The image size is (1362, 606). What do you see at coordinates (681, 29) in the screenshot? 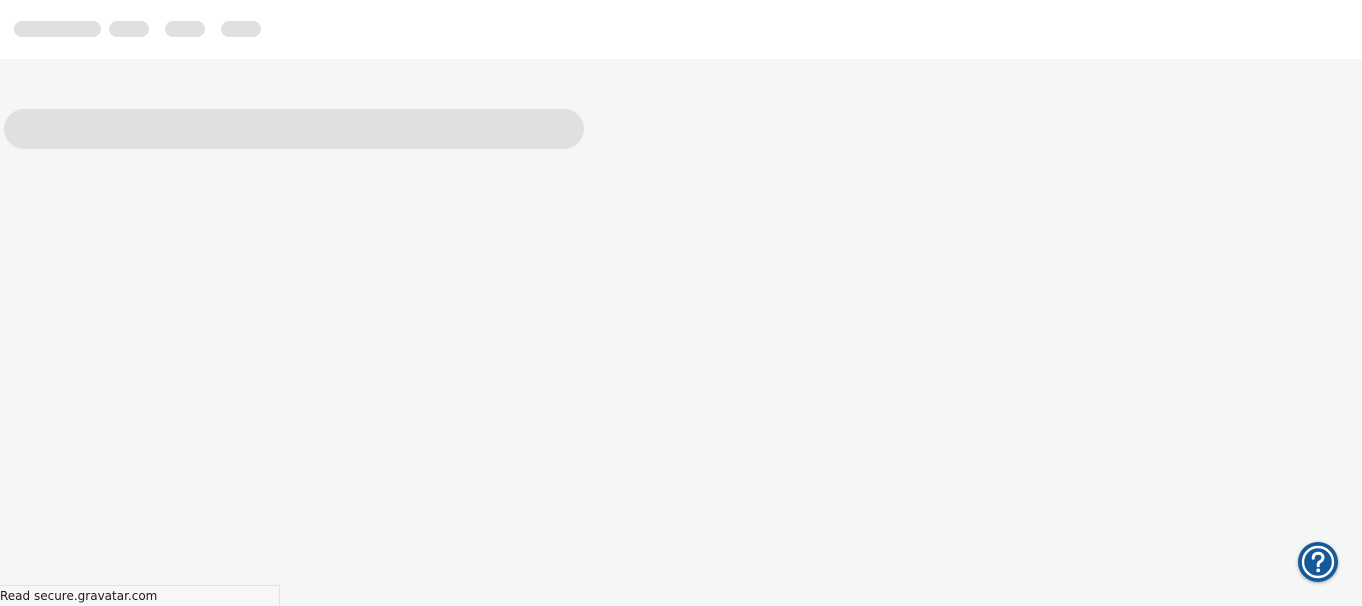
I see `top-navigation-bar` at bounding box center [681, 29].